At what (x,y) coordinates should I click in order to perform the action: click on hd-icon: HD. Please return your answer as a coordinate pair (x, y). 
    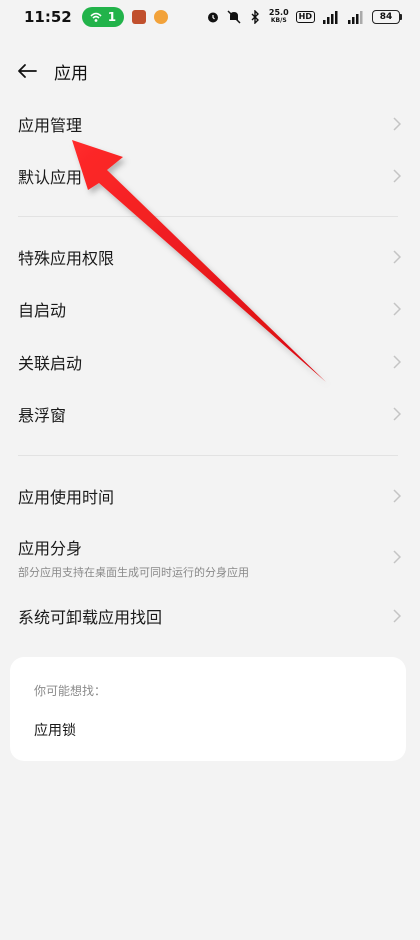
    Looking at the image, I should click on (305, 17).